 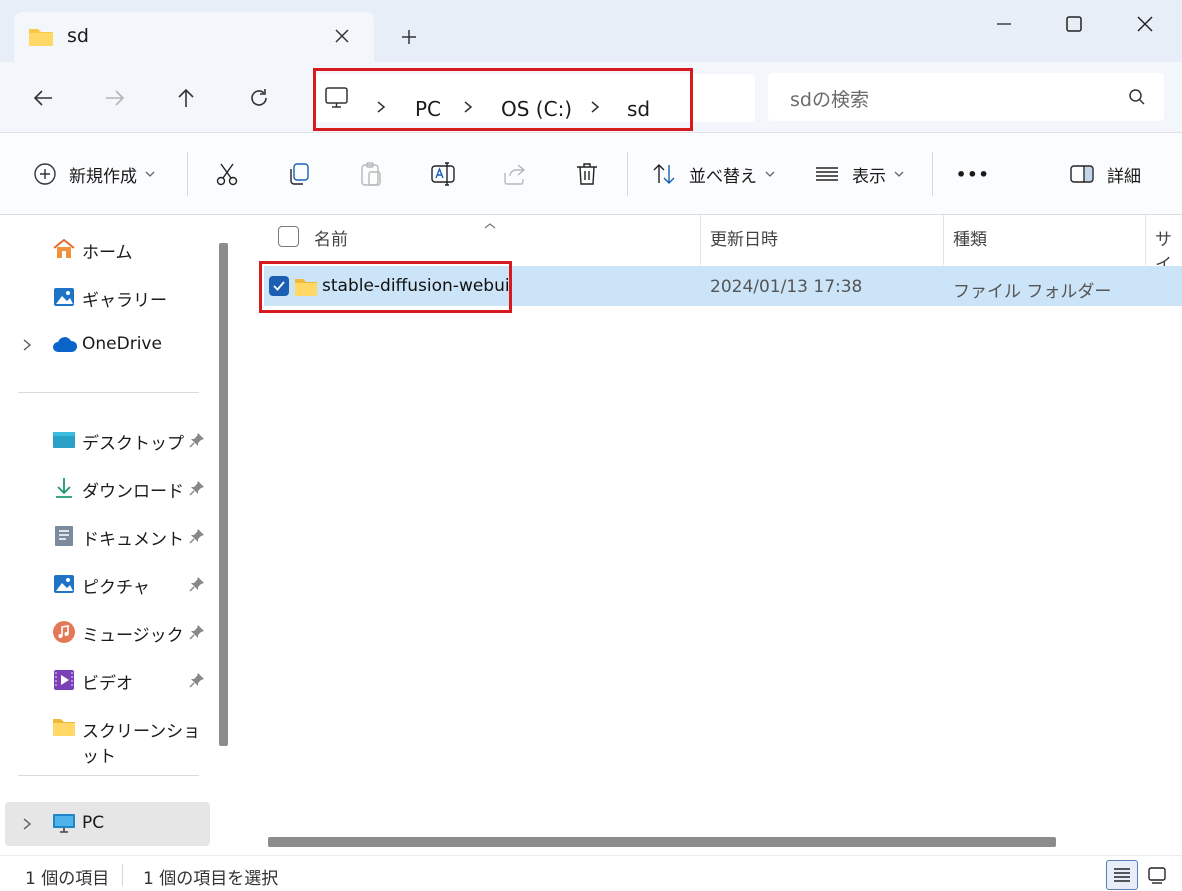 I want to click on sidebar-item-desktop: デスクトップ, so click(x=105, y=440).